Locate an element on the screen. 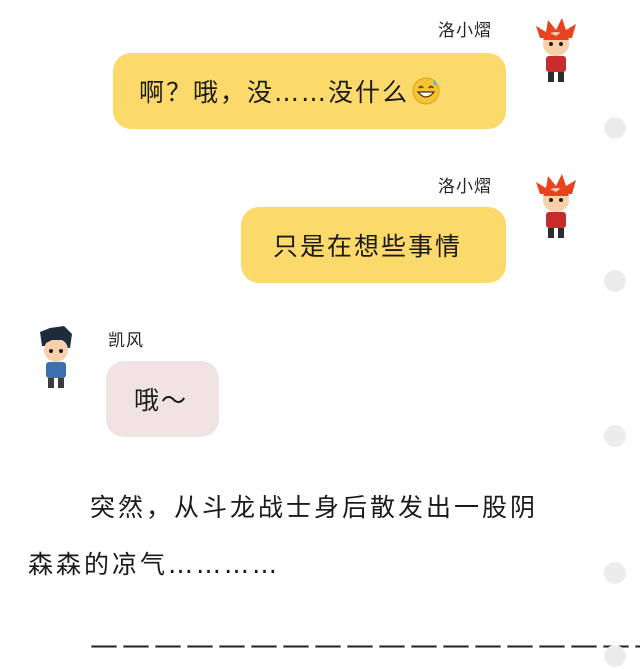 The height and width of the screenshot is (669, 640). grinning-sweat-emoji-icon is located at coordinates (426, 91).